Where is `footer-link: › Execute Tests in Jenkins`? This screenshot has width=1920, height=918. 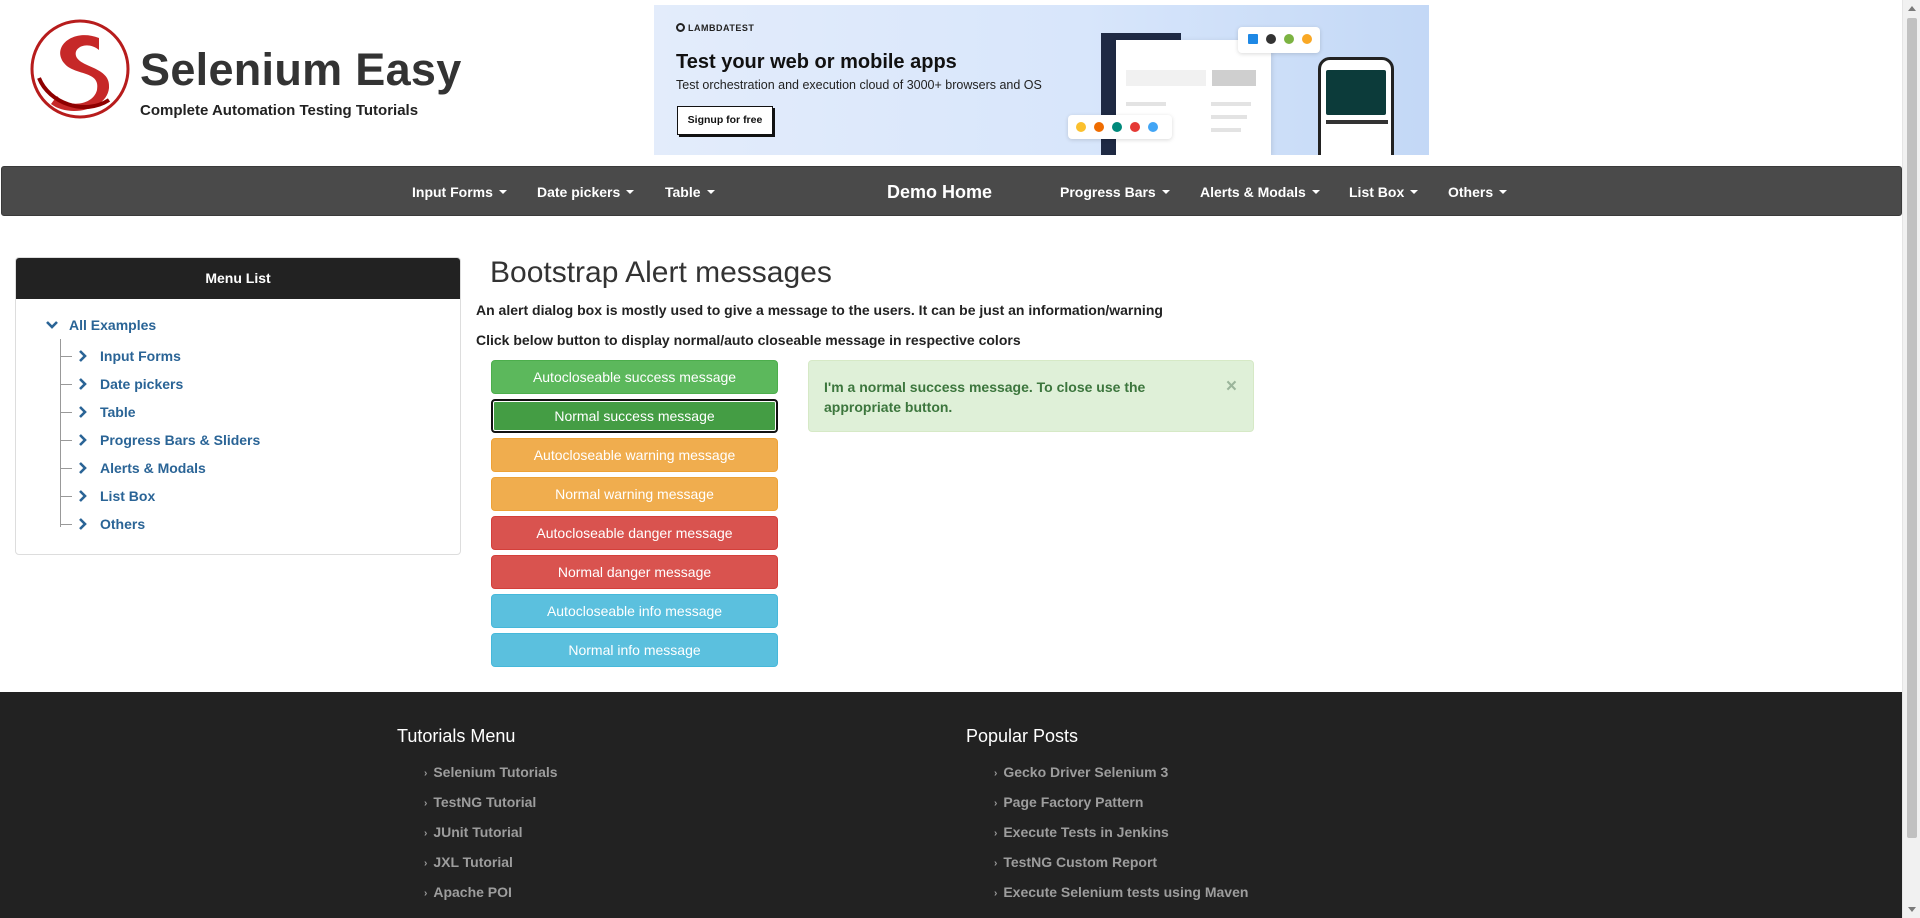 footer-link: › Execute Tests in Jenkins is located at coordinates (1081, 832).